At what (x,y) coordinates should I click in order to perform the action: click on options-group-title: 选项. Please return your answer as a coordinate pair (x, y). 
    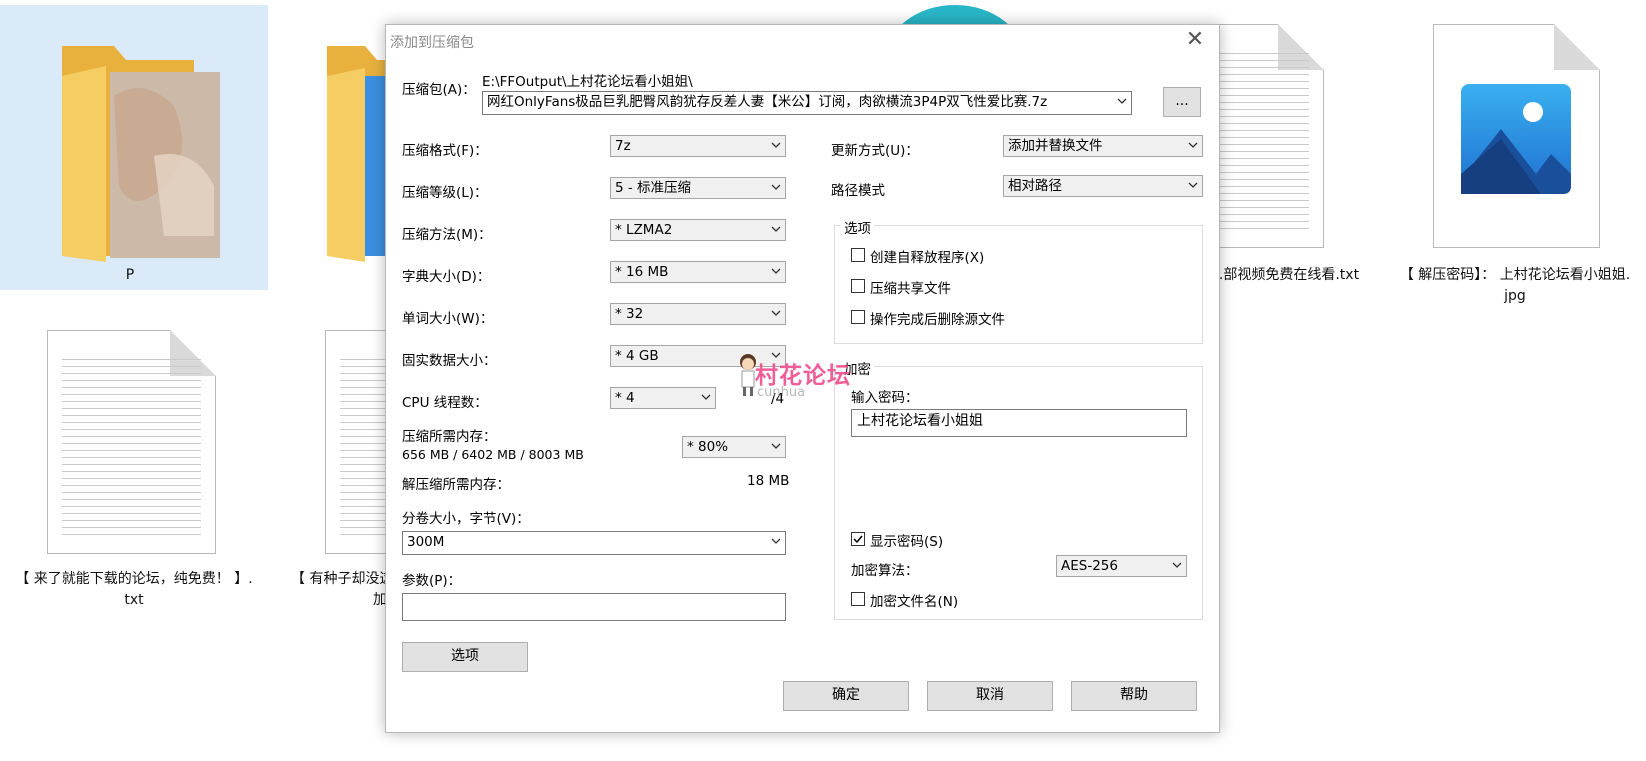
    Looking at the image, I should click on (857, 227).